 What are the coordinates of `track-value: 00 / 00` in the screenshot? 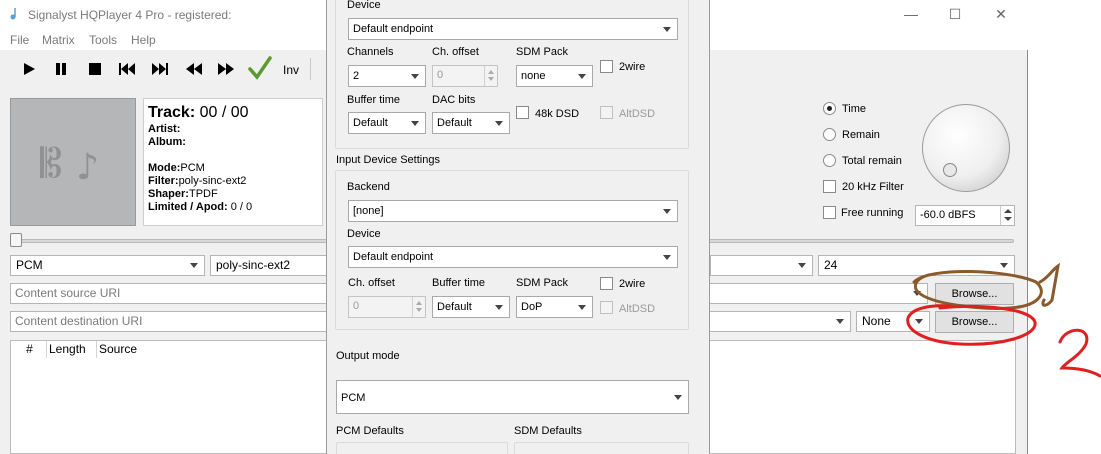 It's located at (224, 112).